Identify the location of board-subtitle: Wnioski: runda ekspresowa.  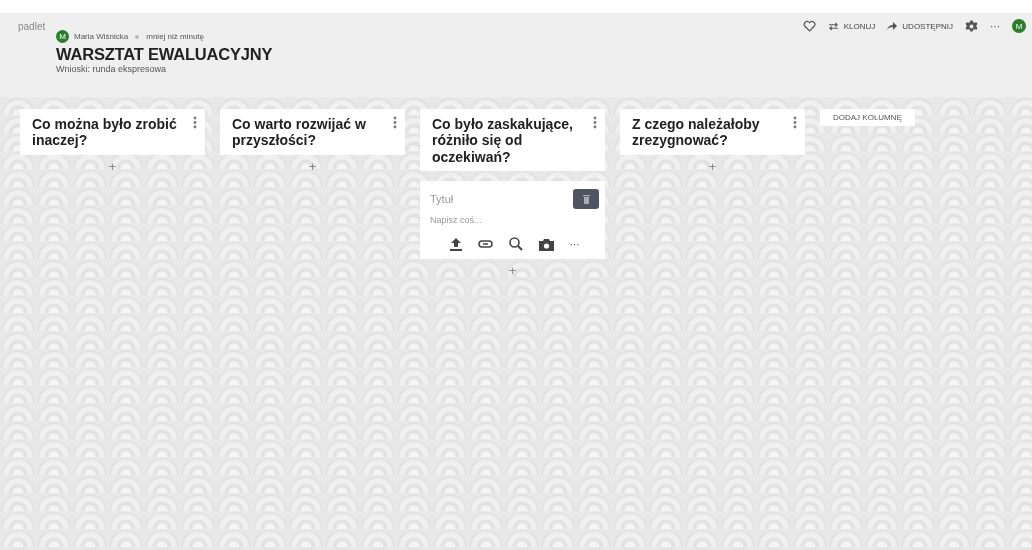
(112, 69).